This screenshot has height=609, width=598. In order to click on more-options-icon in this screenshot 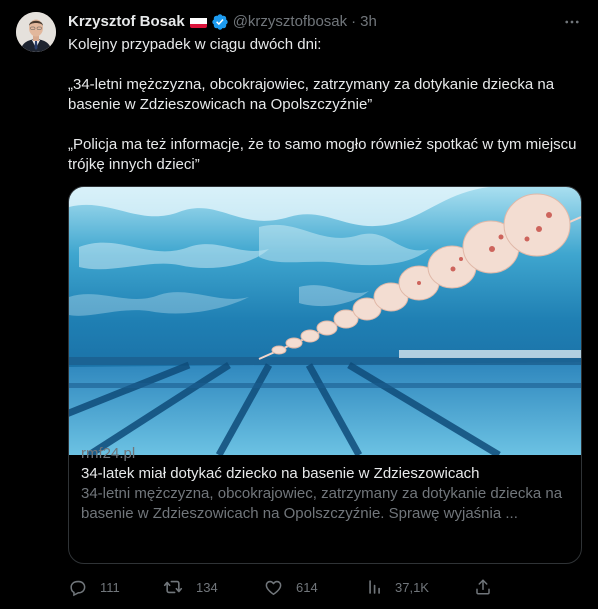, I will do `click(572, 22)`.